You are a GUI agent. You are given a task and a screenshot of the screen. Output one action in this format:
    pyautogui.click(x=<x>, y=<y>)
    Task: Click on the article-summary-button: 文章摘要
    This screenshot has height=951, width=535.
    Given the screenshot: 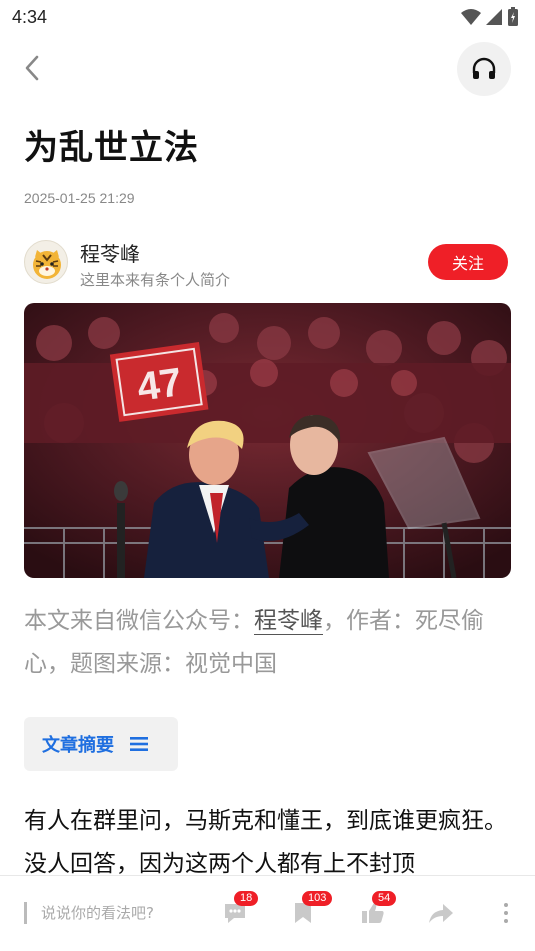 What is the action you would take?
    pyautogui.click(x=101, y=744)
    